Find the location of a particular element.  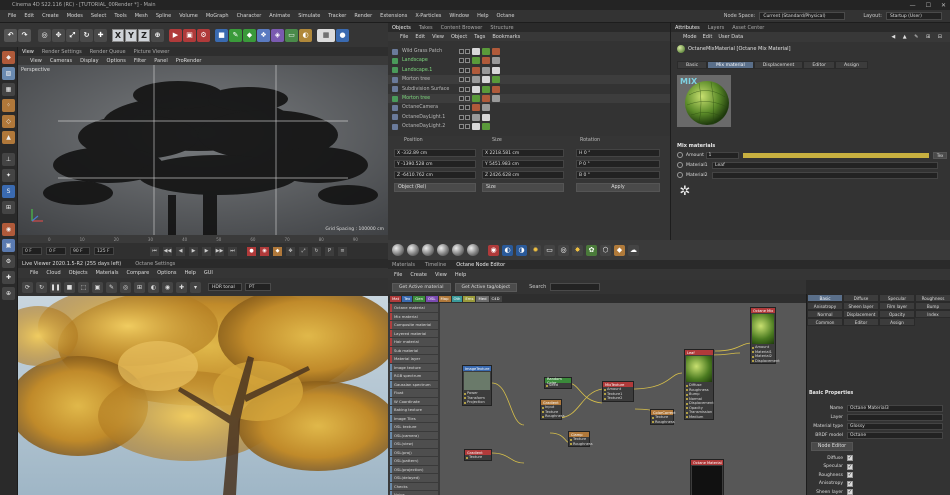

rotation-p-field: P 0 ° is located at coordinates (618, 164).